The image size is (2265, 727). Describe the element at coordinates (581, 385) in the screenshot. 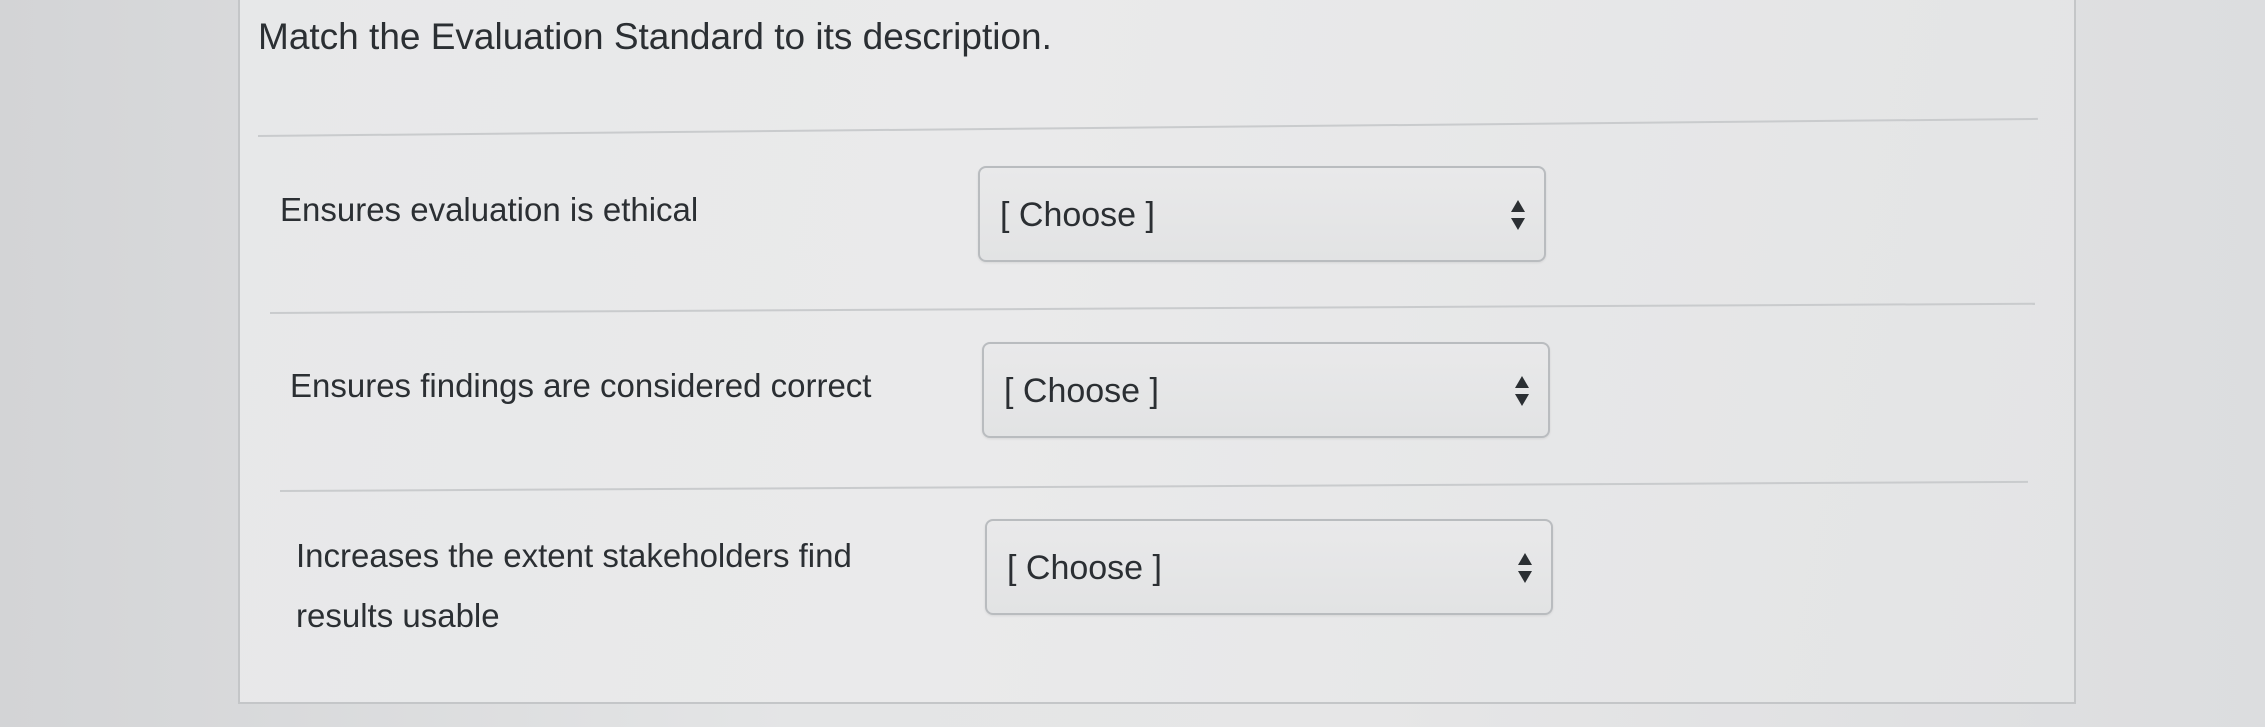

I see `match-item-label: Ensures findings are considered correct` at that location.